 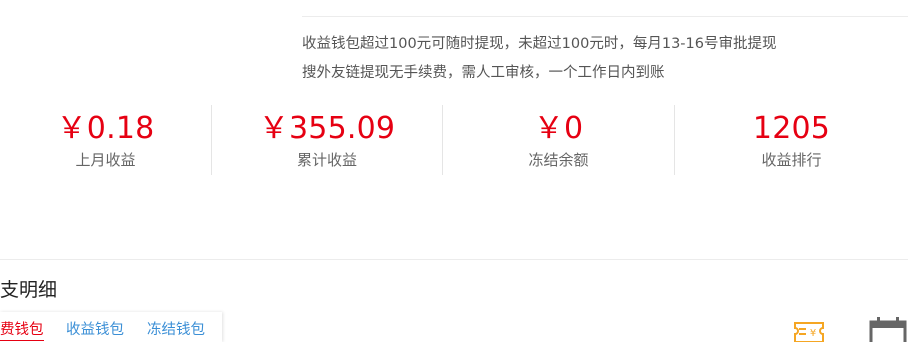 What do you see at coordinates (539, 44) in the screenshot?
I see `notice-line-1: 收益钱包超过100元可随时提现，未超过100元时，每月13-16号审批提现` at bounding box center [539, 44].